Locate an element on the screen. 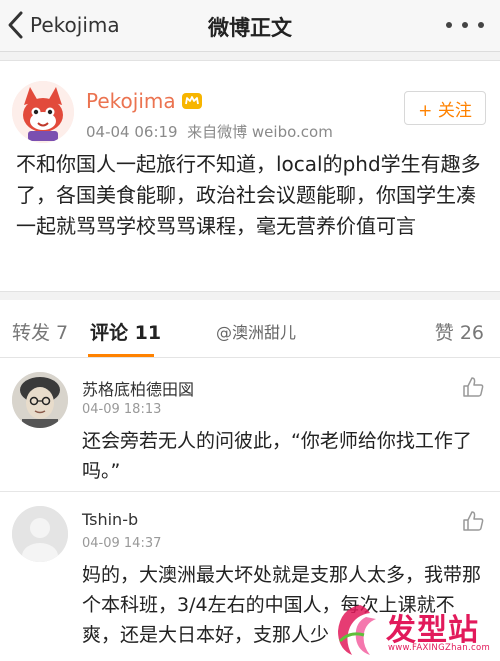  fox-mascot-avatar-icon is located at coordinates (43, 112).